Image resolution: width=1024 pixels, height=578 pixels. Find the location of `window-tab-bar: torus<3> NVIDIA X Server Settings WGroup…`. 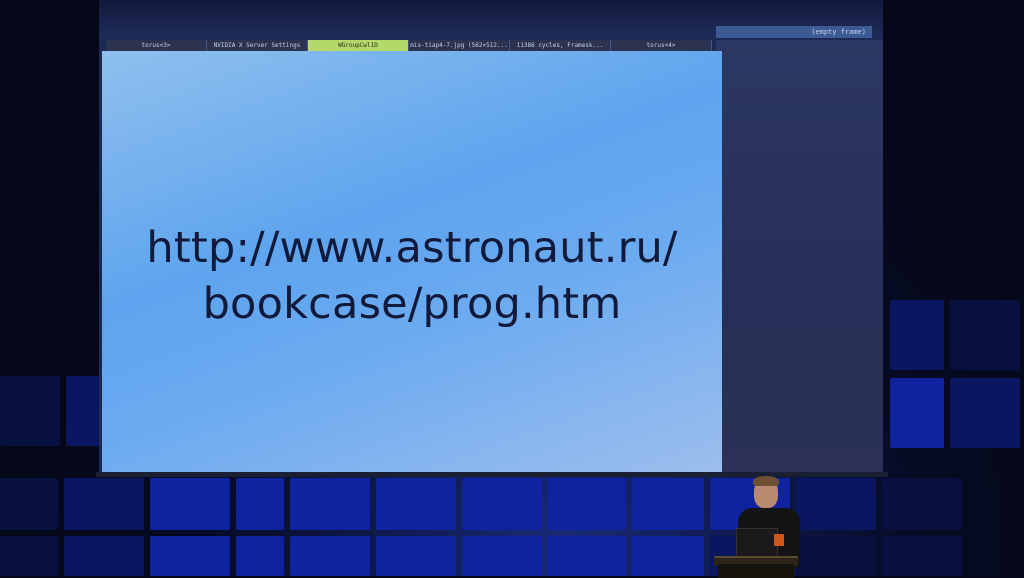

window-tab-bar: torus<3> NVIDIA X Server Settings WGroup… is located at coordinates (409, 45).